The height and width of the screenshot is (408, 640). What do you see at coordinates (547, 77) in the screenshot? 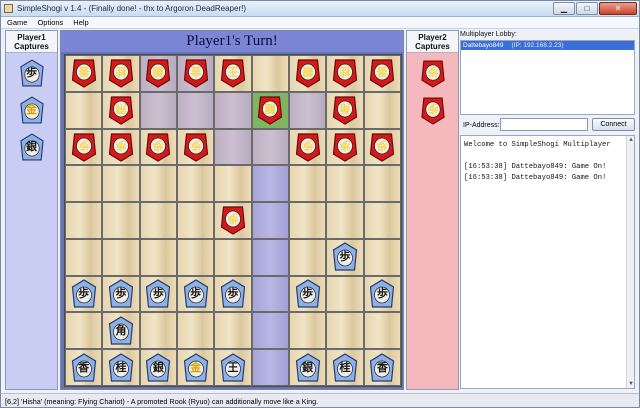
I see `lobby-list: Dattebayo849 (IP: 192.168.2.23)` at bounding box center [547, 77].